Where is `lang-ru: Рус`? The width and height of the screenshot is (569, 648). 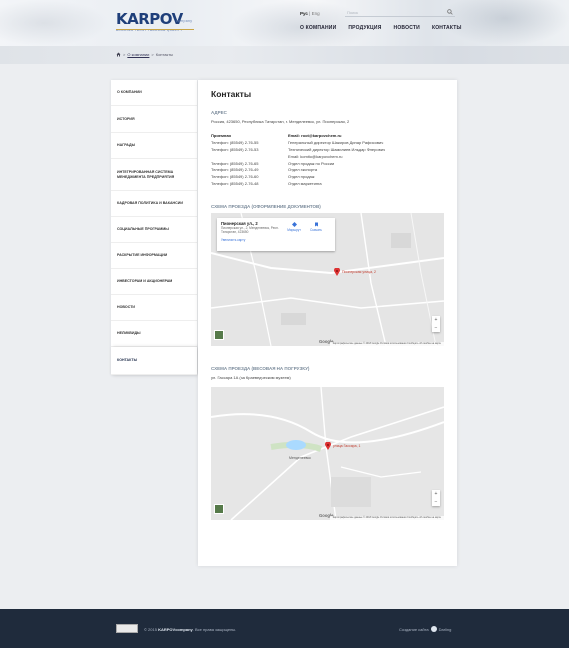
lang-ru: Рус is located at coordinates (304, 13).